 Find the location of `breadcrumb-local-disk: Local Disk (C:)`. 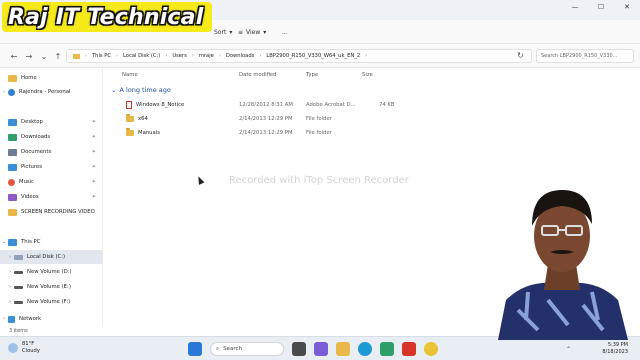

breadcrumb-local-disk: Local Disk (C:) is located at coordinates (141, 56).